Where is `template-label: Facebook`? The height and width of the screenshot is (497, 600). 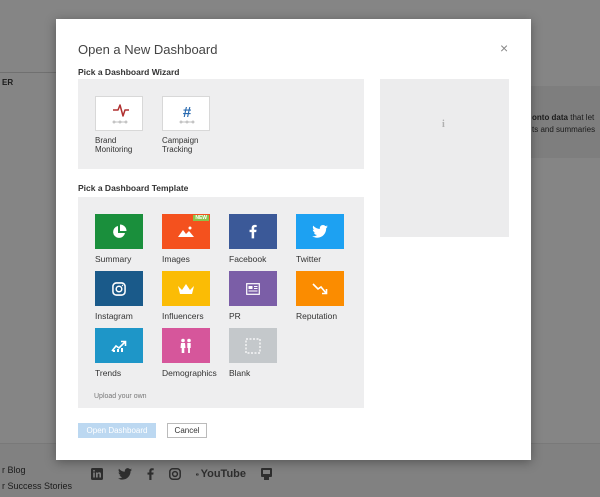 template-label: Facebook is located at coordinates (248, 259).